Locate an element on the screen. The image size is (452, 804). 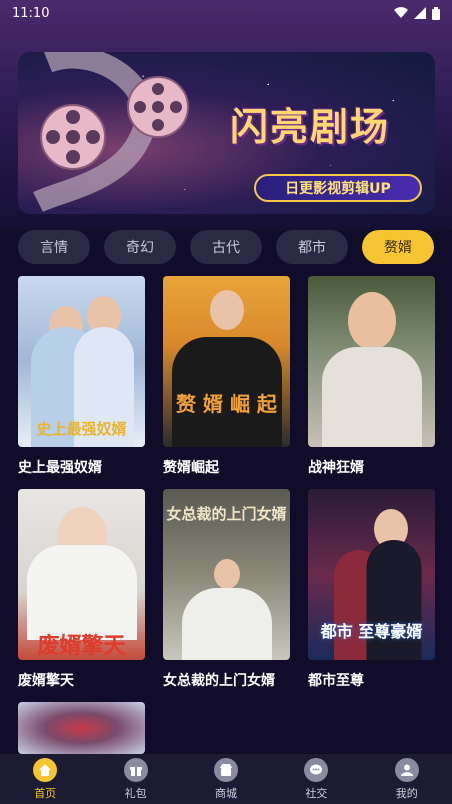
status-icons is located at coordinates (417, 13).